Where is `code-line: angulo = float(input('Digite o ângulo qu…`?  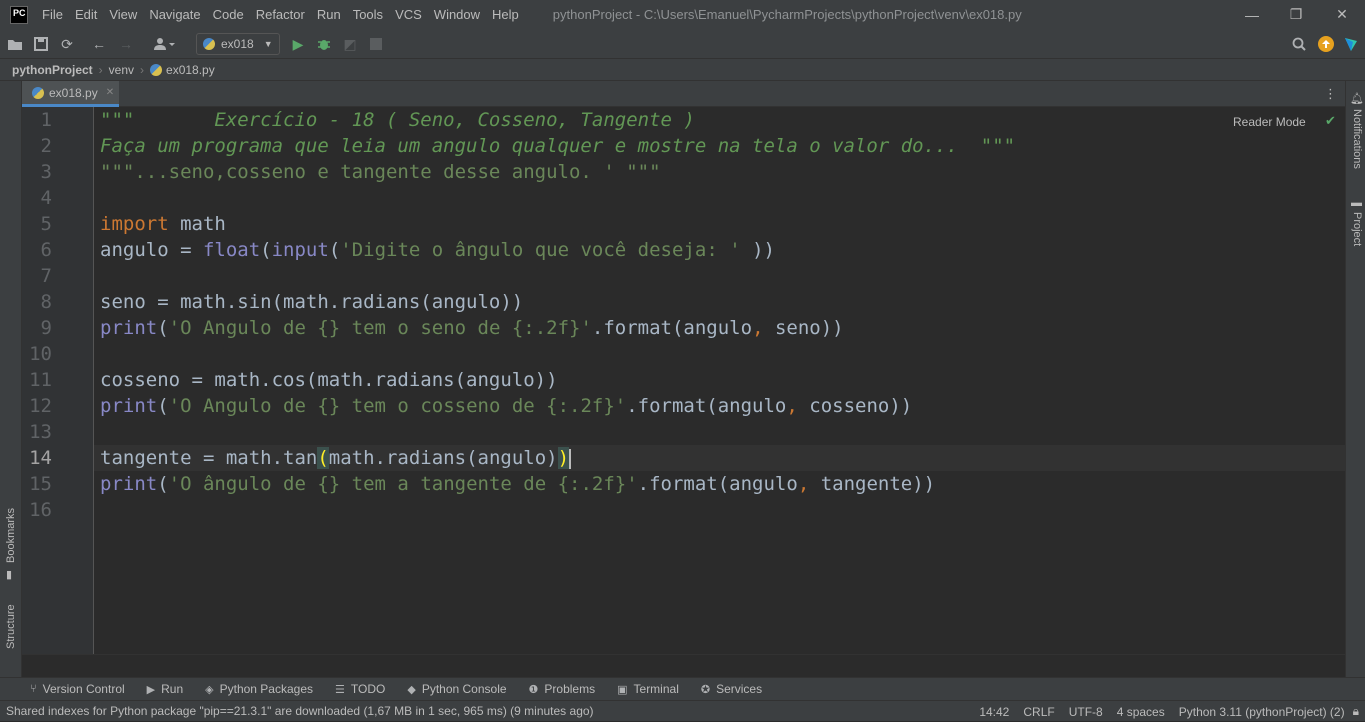
code-line: angulo = float(input('Digite o ângulo qu… is located at coordinates (437, 250).